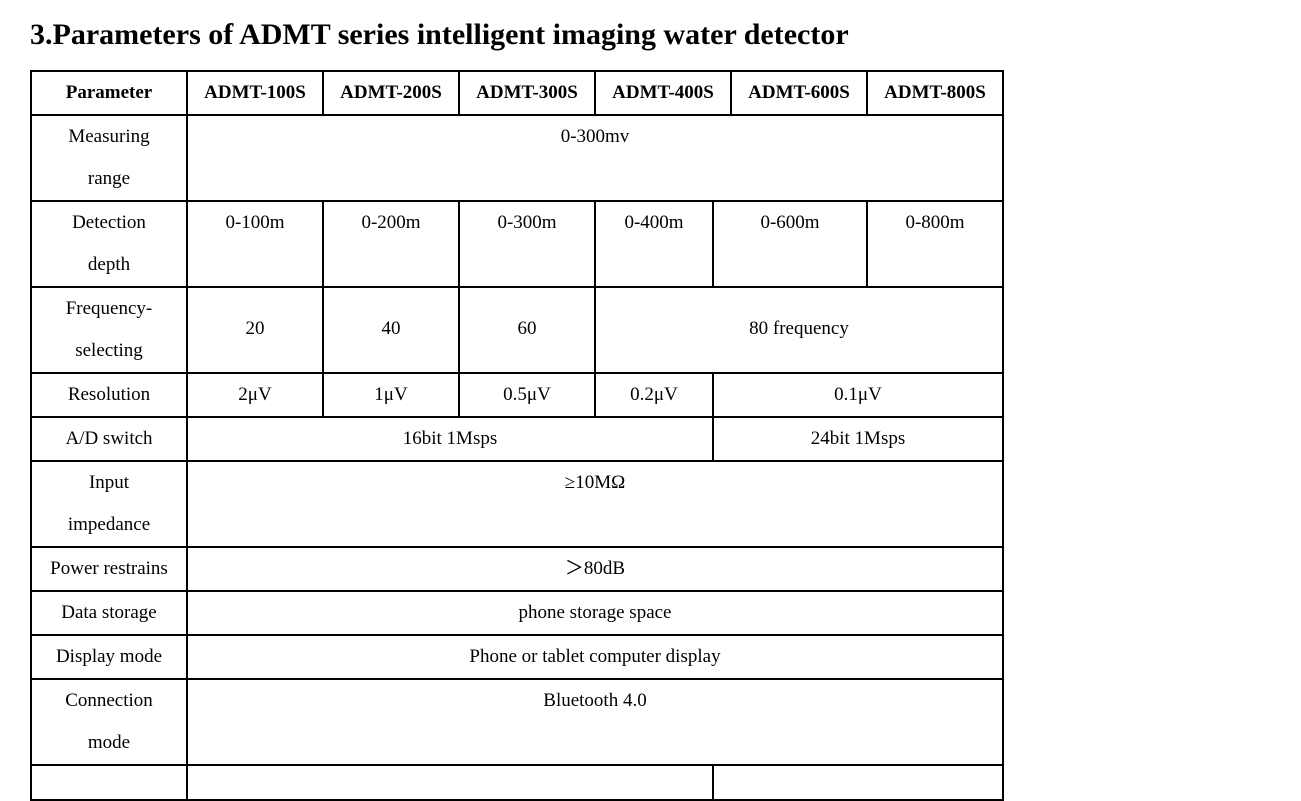 The width and height of the screenshot is (1301, 801). I want to click on detection-depth-value: 0-300m, so click(527, 244).